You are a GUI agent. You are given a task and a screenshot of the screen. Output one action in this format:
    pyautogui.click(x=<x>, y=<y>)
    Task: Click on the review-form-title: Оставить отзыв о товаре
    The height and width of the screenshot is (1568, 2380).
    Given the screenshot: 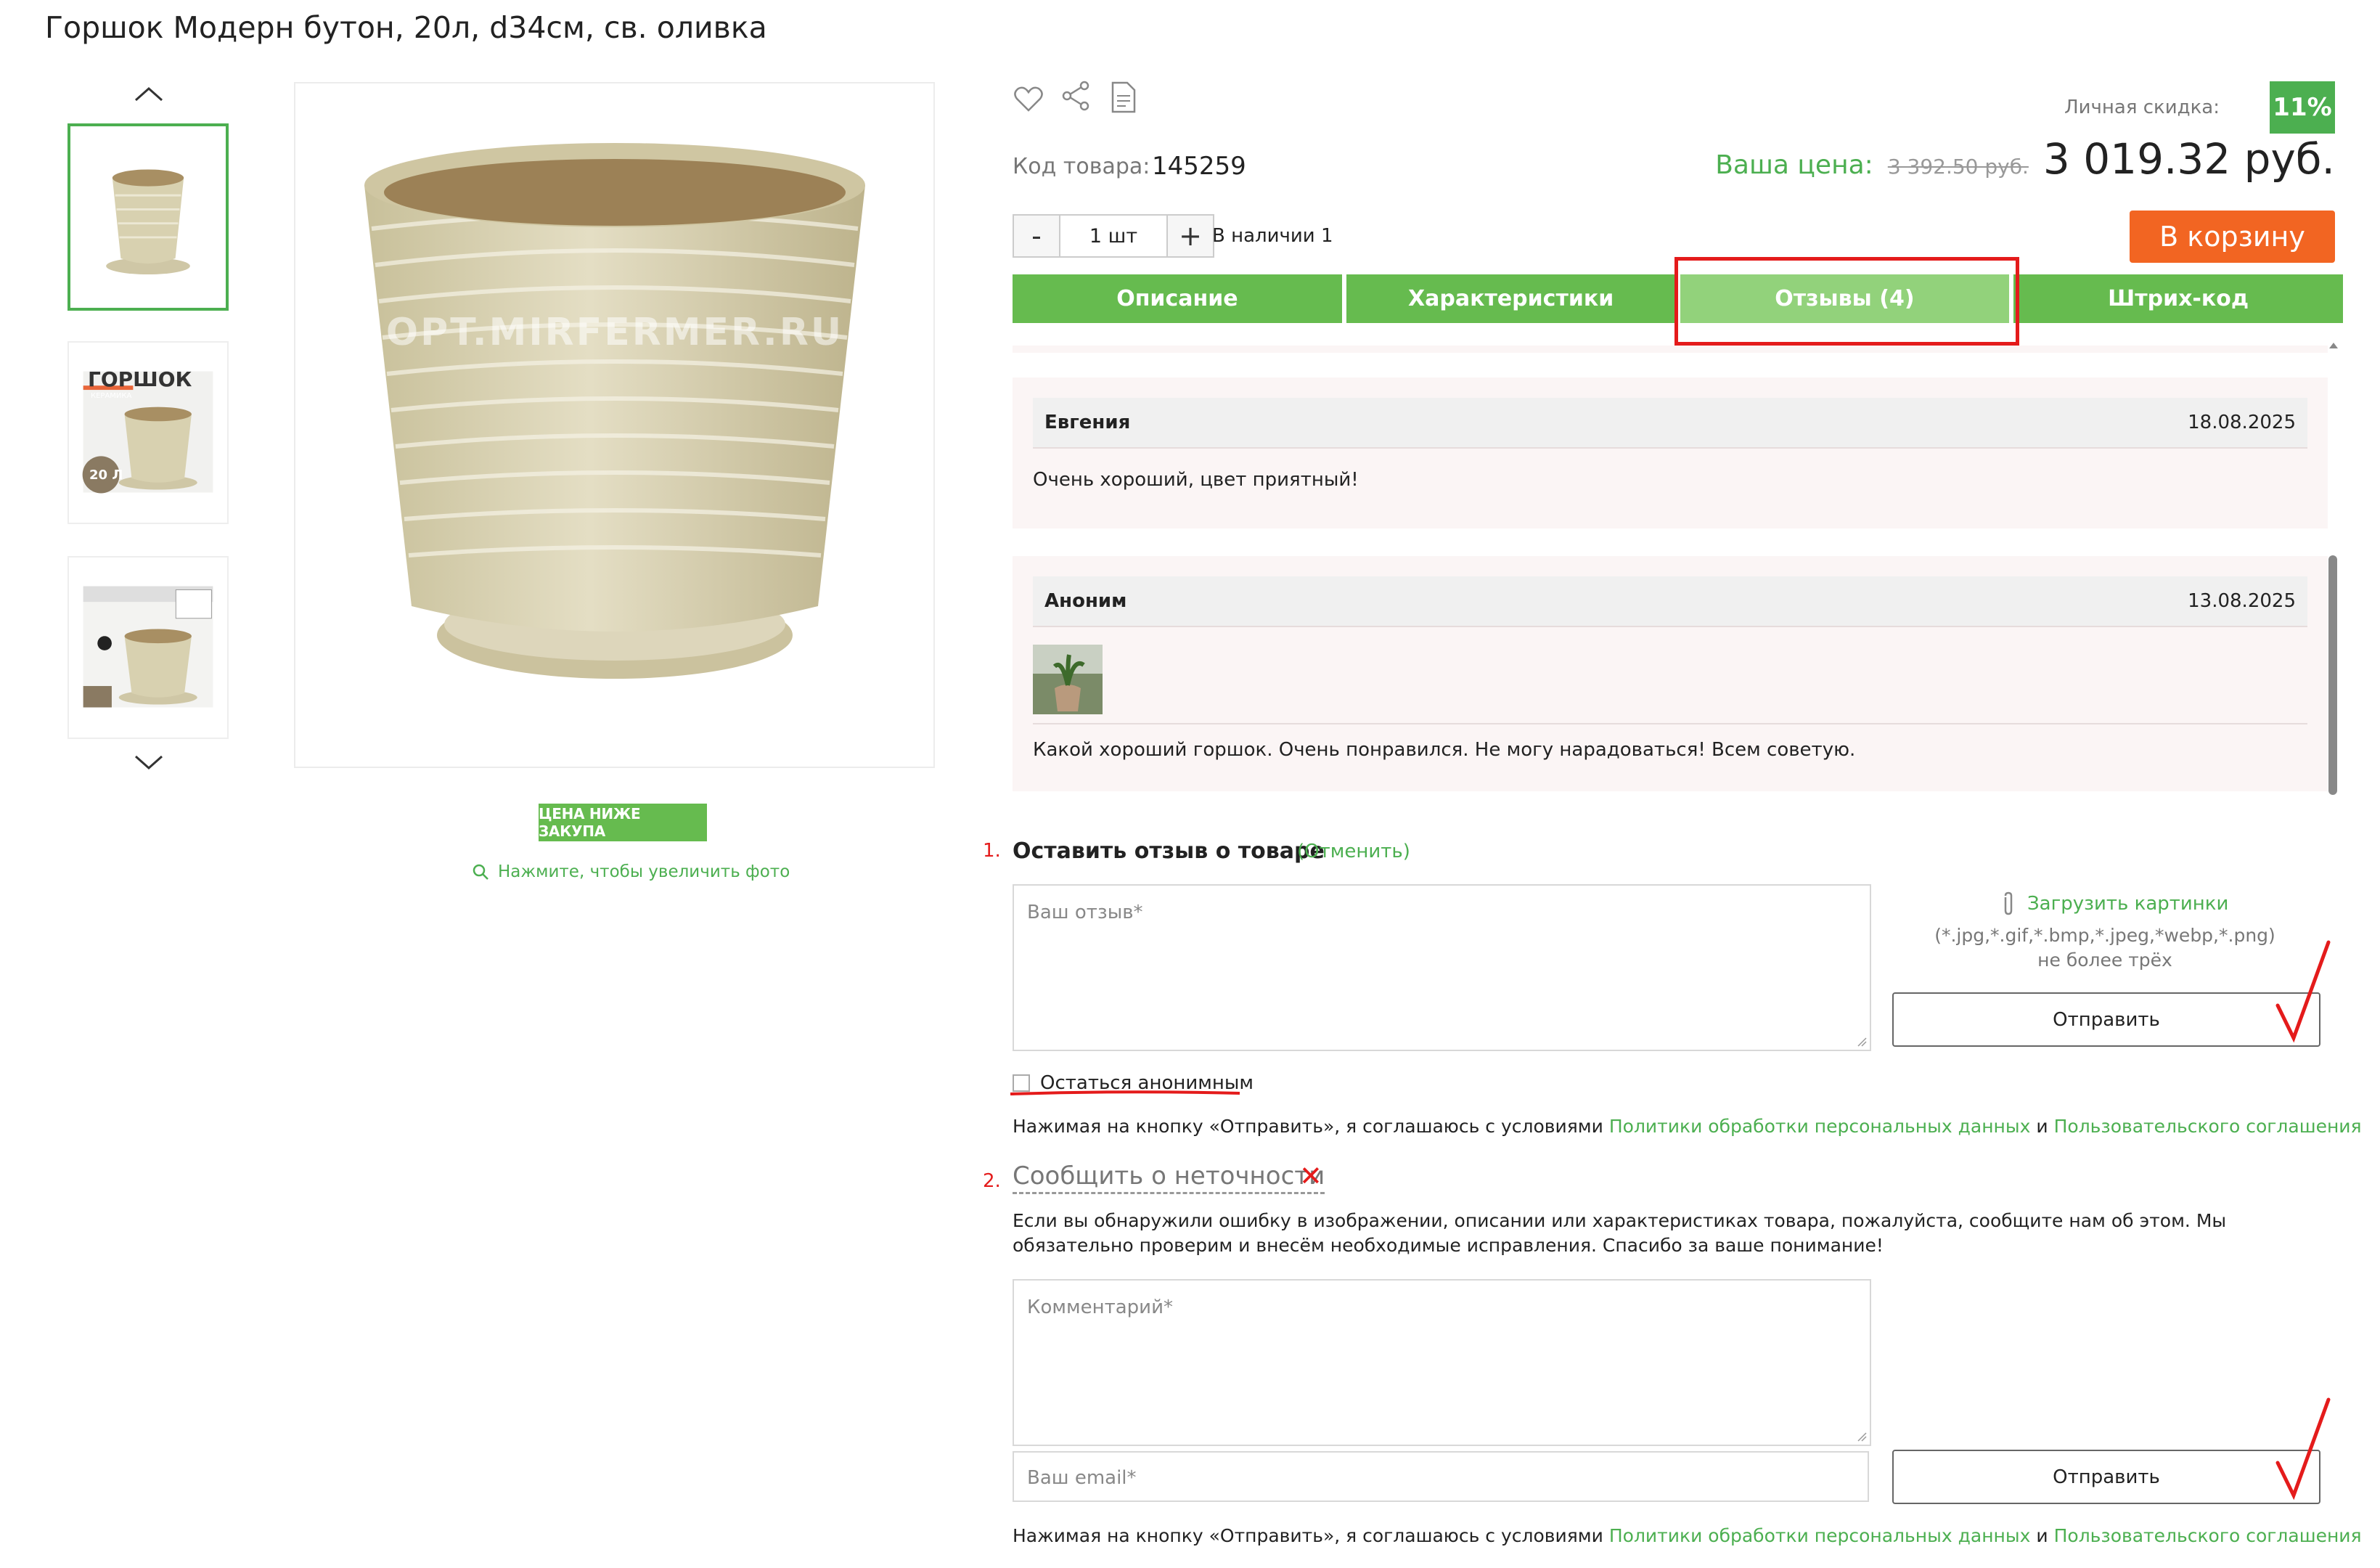 What is the action you would take?
    pyautogui.click(x=1169, y=851)
    